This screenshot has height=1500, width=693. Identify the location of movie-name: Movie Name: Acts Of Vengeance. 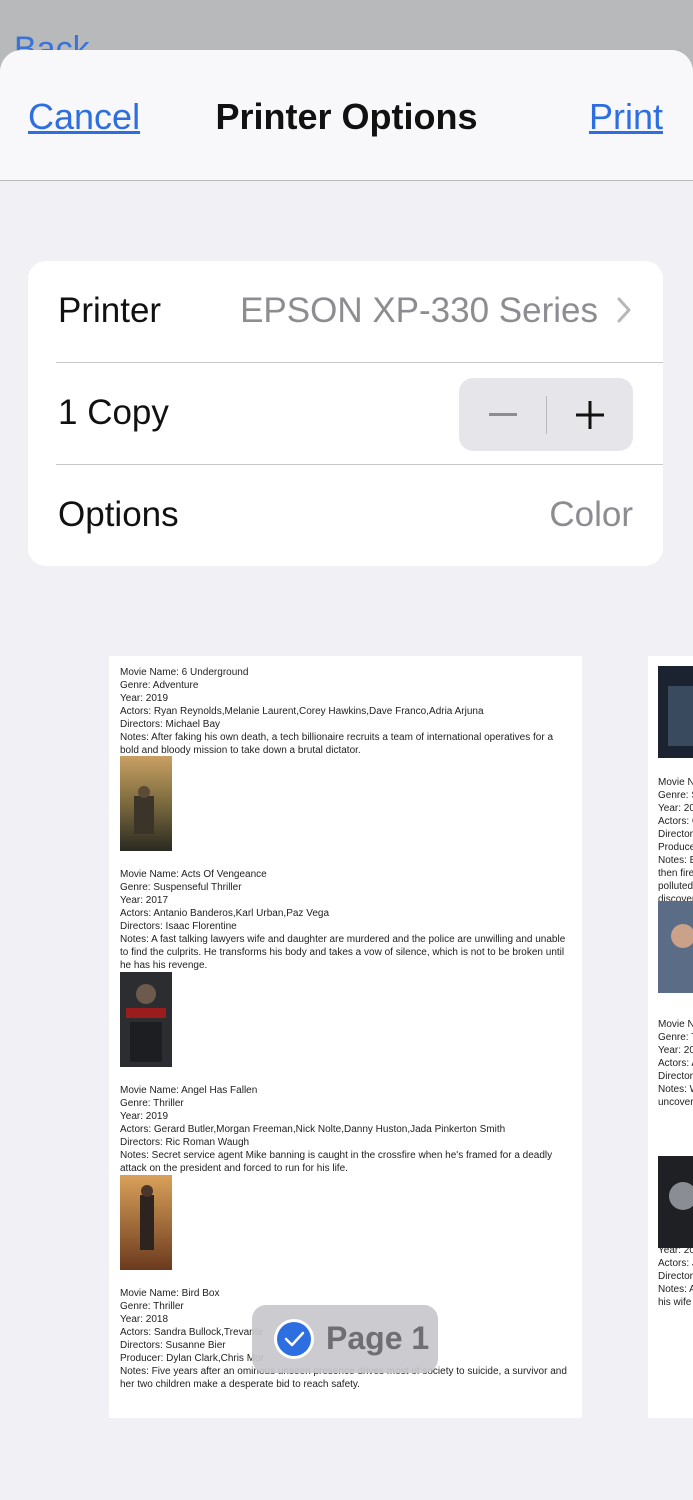
(193, 874).